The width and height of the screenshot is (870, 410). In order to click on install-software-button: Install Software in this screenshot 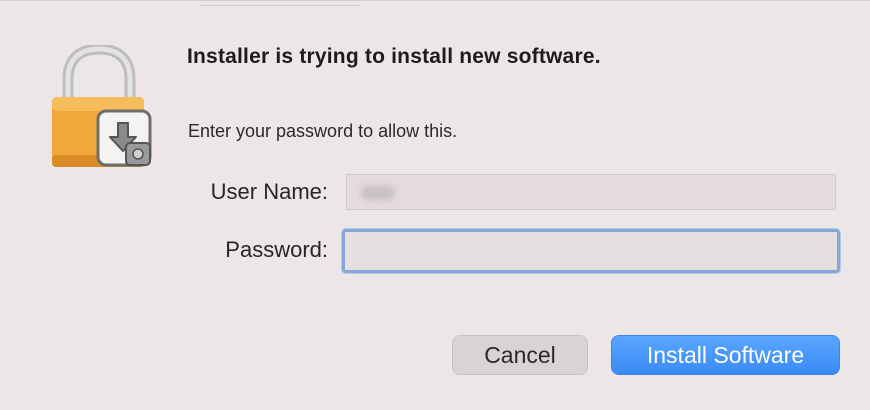, I will do `click(725, 355)`.